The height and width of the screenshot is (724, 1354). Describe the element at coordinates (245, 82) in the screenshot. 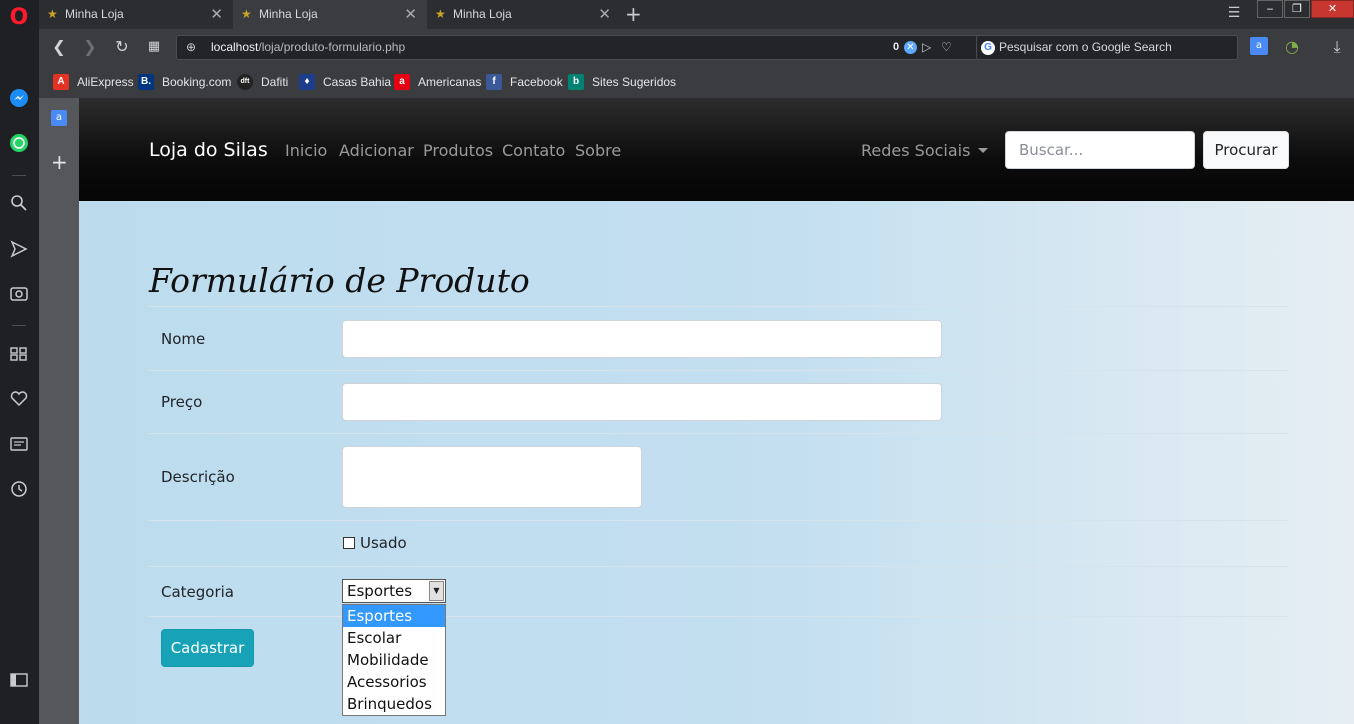

I see `dafiti-icon: dft` at that location.